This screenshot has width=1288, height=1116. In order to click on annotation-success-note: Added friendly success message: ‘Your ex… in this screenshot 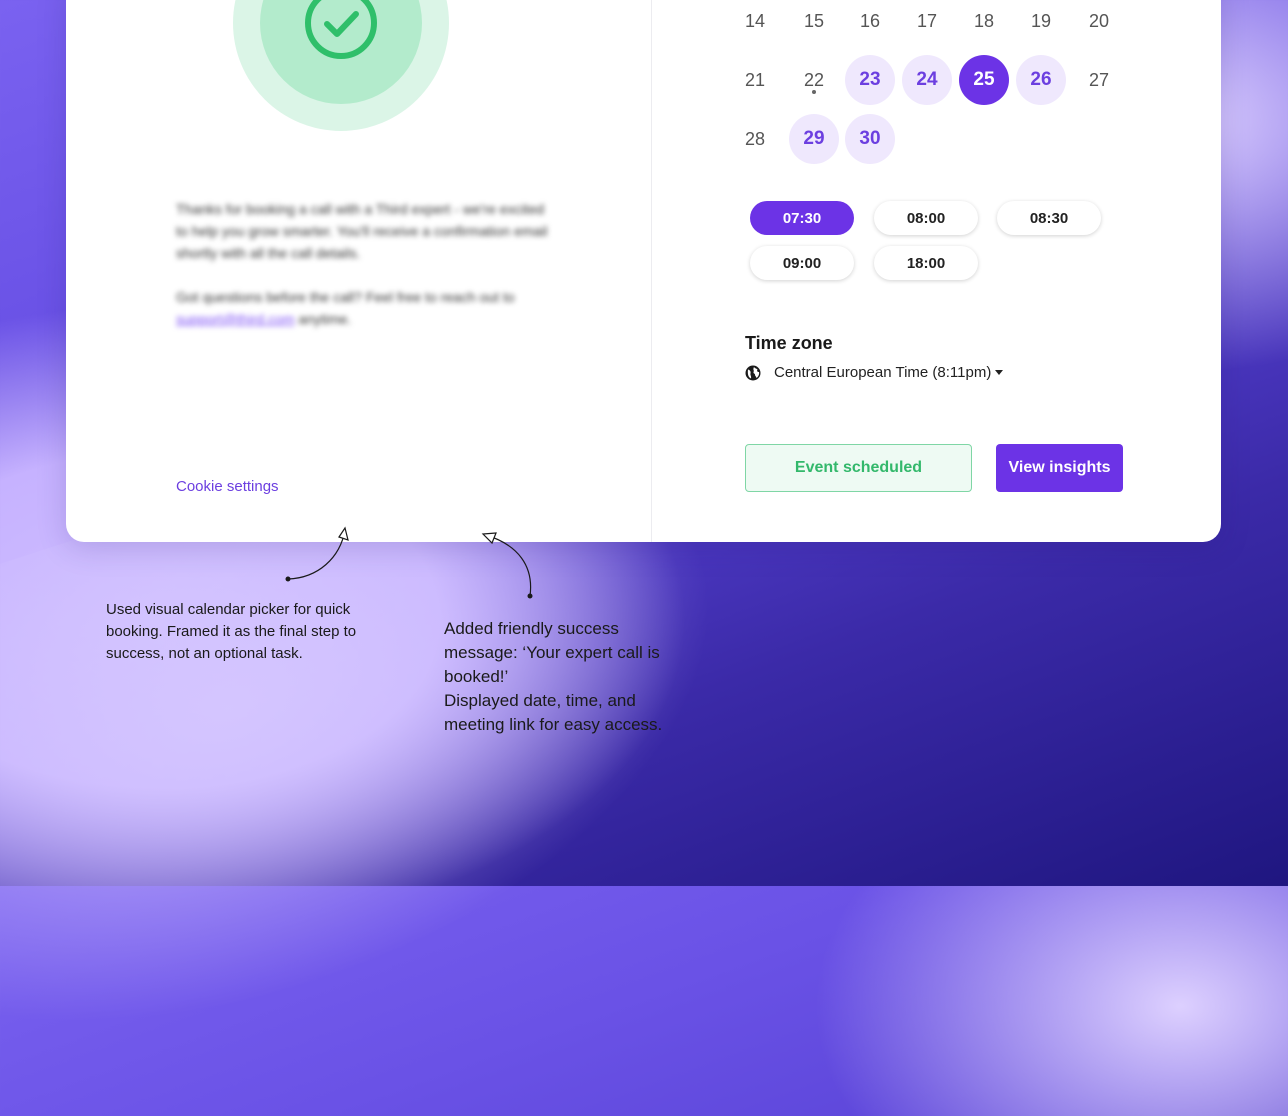, I will do `click(553, 676)`.